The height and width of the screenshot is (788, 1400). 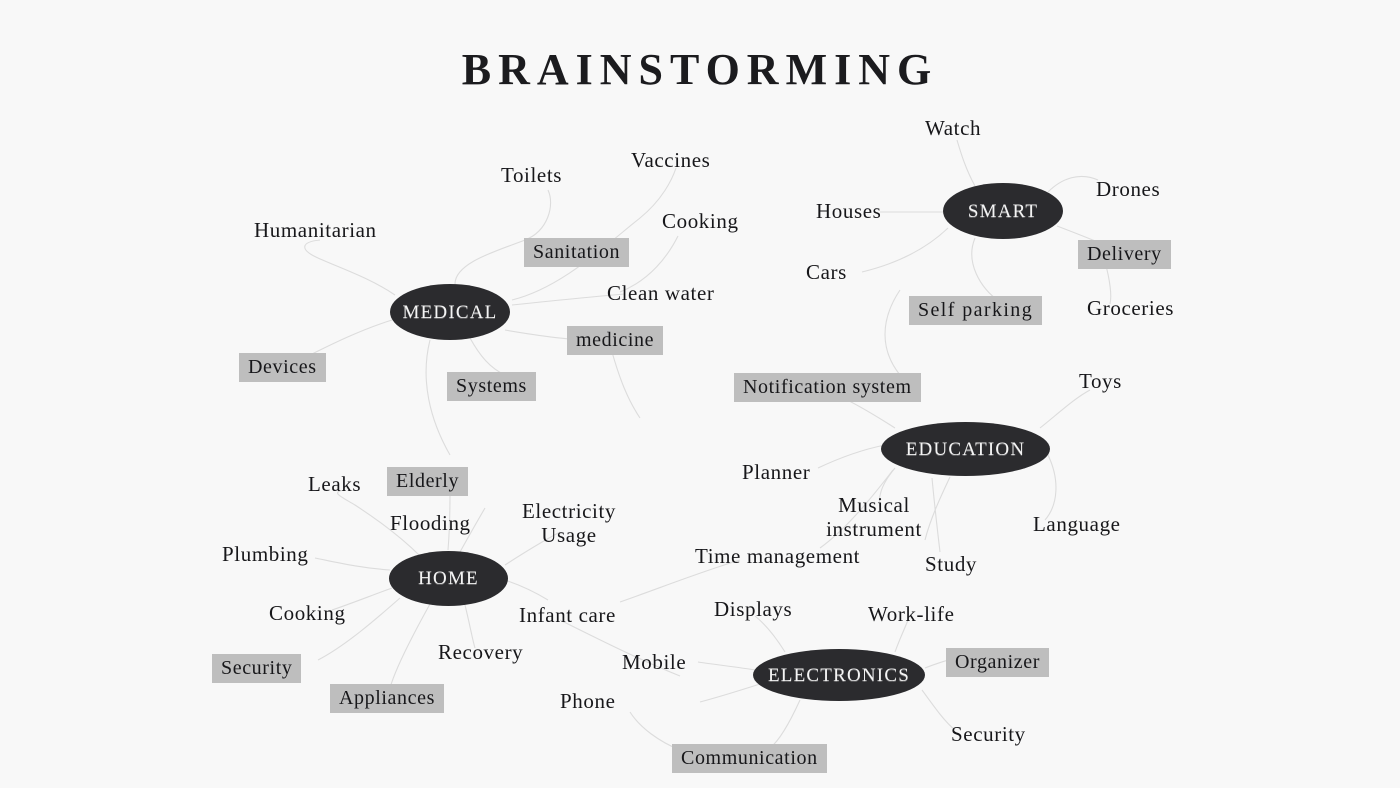 I want to click on leaf-study: Study, so click(x=951, y=564).